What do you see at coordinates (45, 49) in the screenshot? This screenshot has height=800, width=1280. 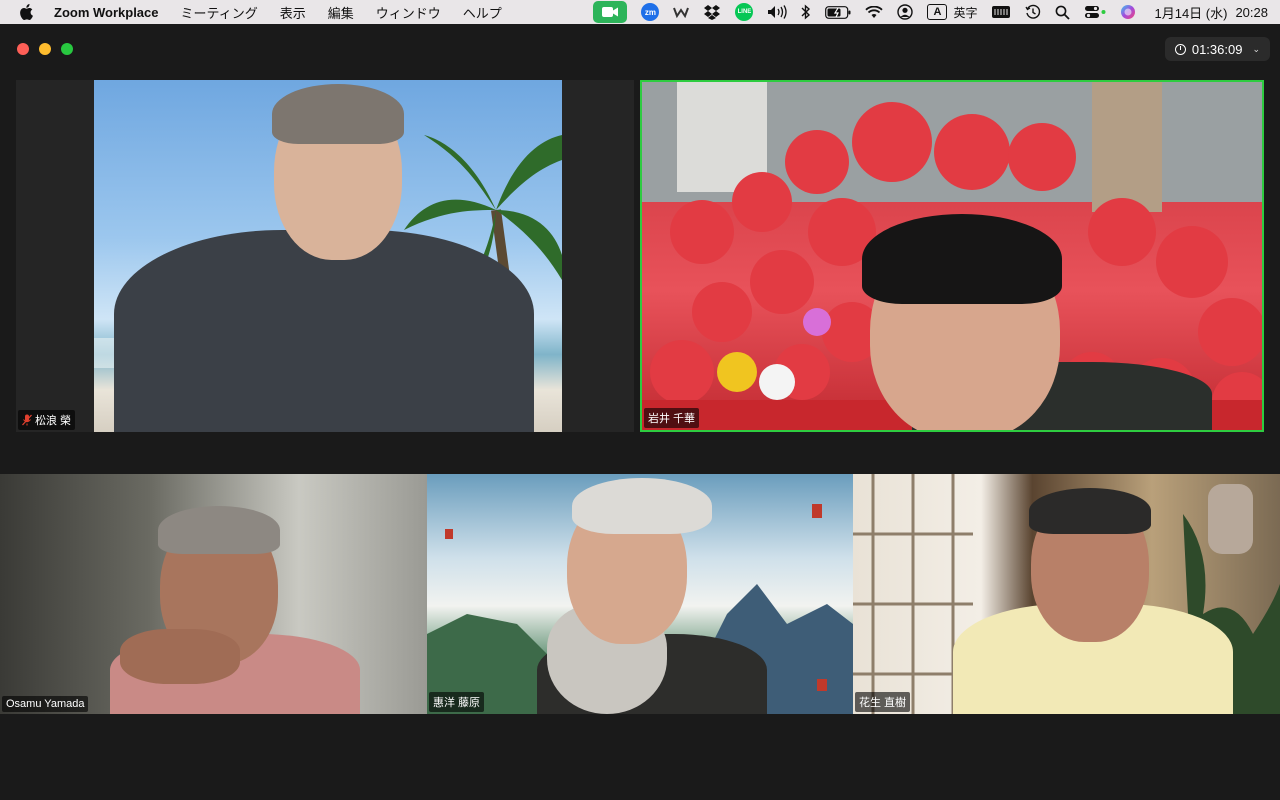 I see `window-minimize-button` at bounding box center [45, 49].